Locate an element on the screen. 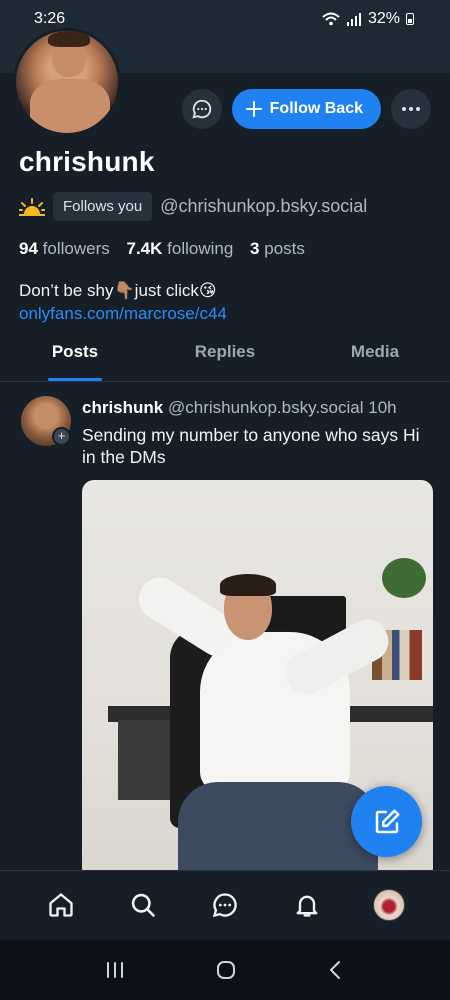  profile-actions: Follow Back is located at coordinates (306, 109).